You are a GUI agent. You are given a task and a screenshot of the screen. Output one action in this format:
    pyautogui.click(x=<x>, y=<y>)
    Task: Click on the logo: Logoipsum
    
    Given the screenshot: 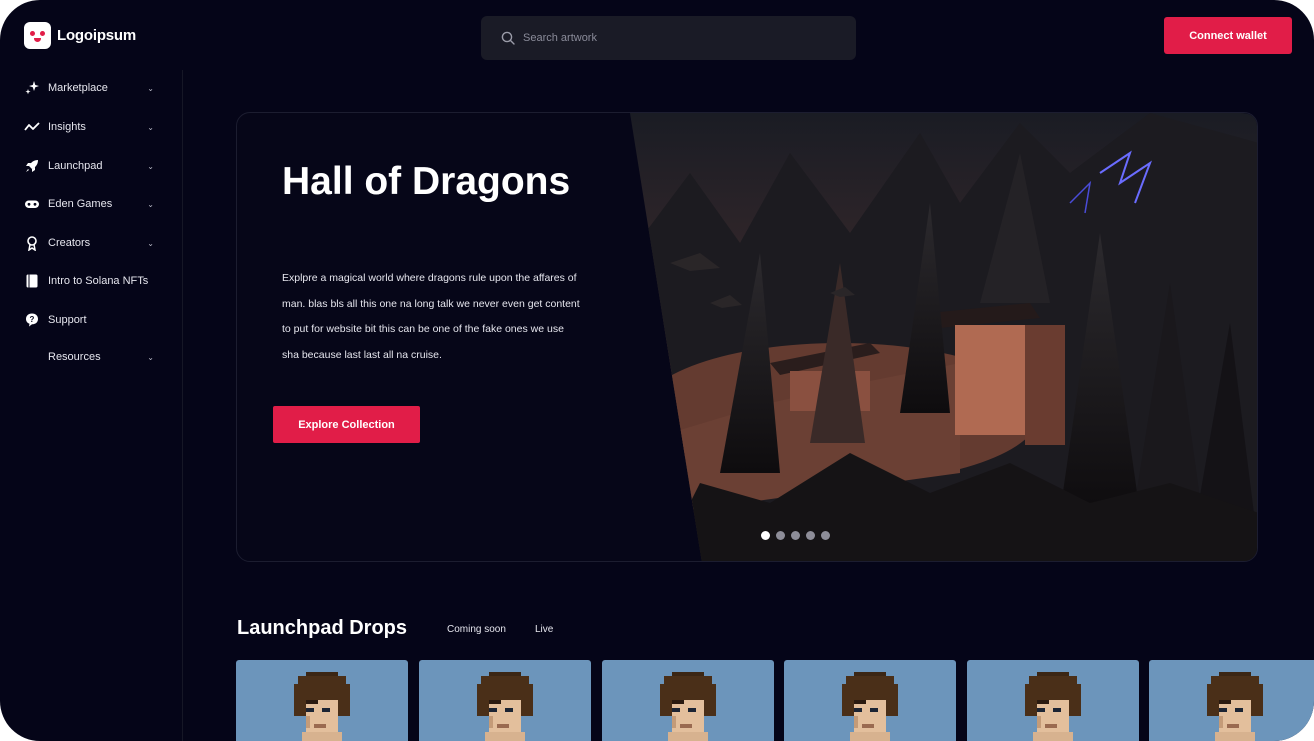 What is the action you would take?
    pyautogui.click(x=80, y=35)
    